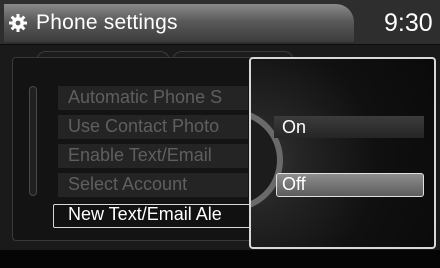 The height and width of the screenshot is (268, 440). What do you see at coordinates (145, 214) in the screenshot?
I see `list-item-new-text-email-alert: New Text/Email Ale` at bounding box center [145, 214].